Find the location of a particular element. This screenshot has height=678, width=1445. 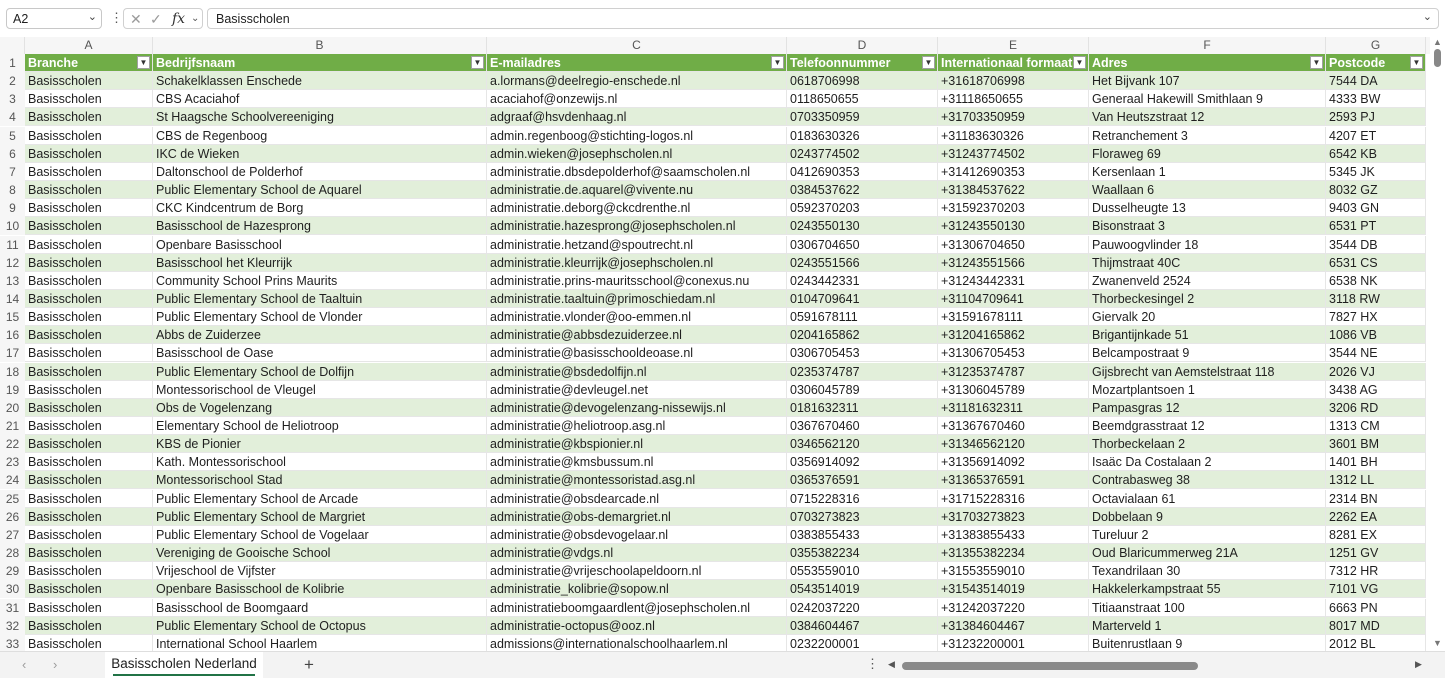

table-cell: Octavialaan 61 is located at coordinates (1207, 498).